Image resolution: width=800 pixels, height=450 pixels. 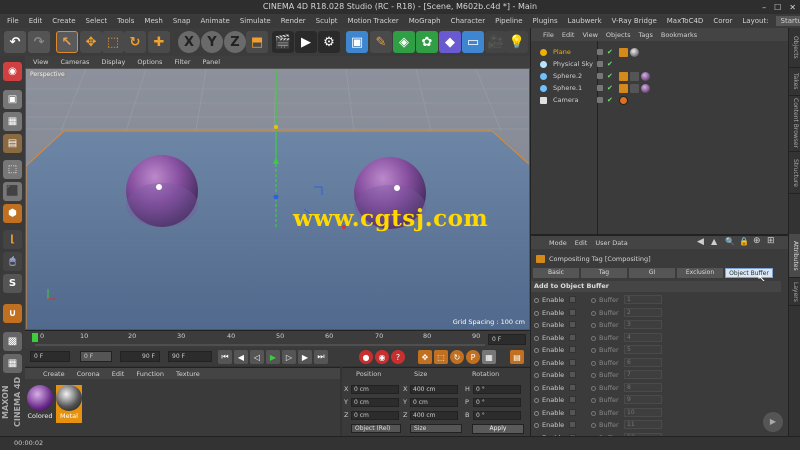 I want to click on new-manager-icon: ⊕, so click(x=757, y=241).